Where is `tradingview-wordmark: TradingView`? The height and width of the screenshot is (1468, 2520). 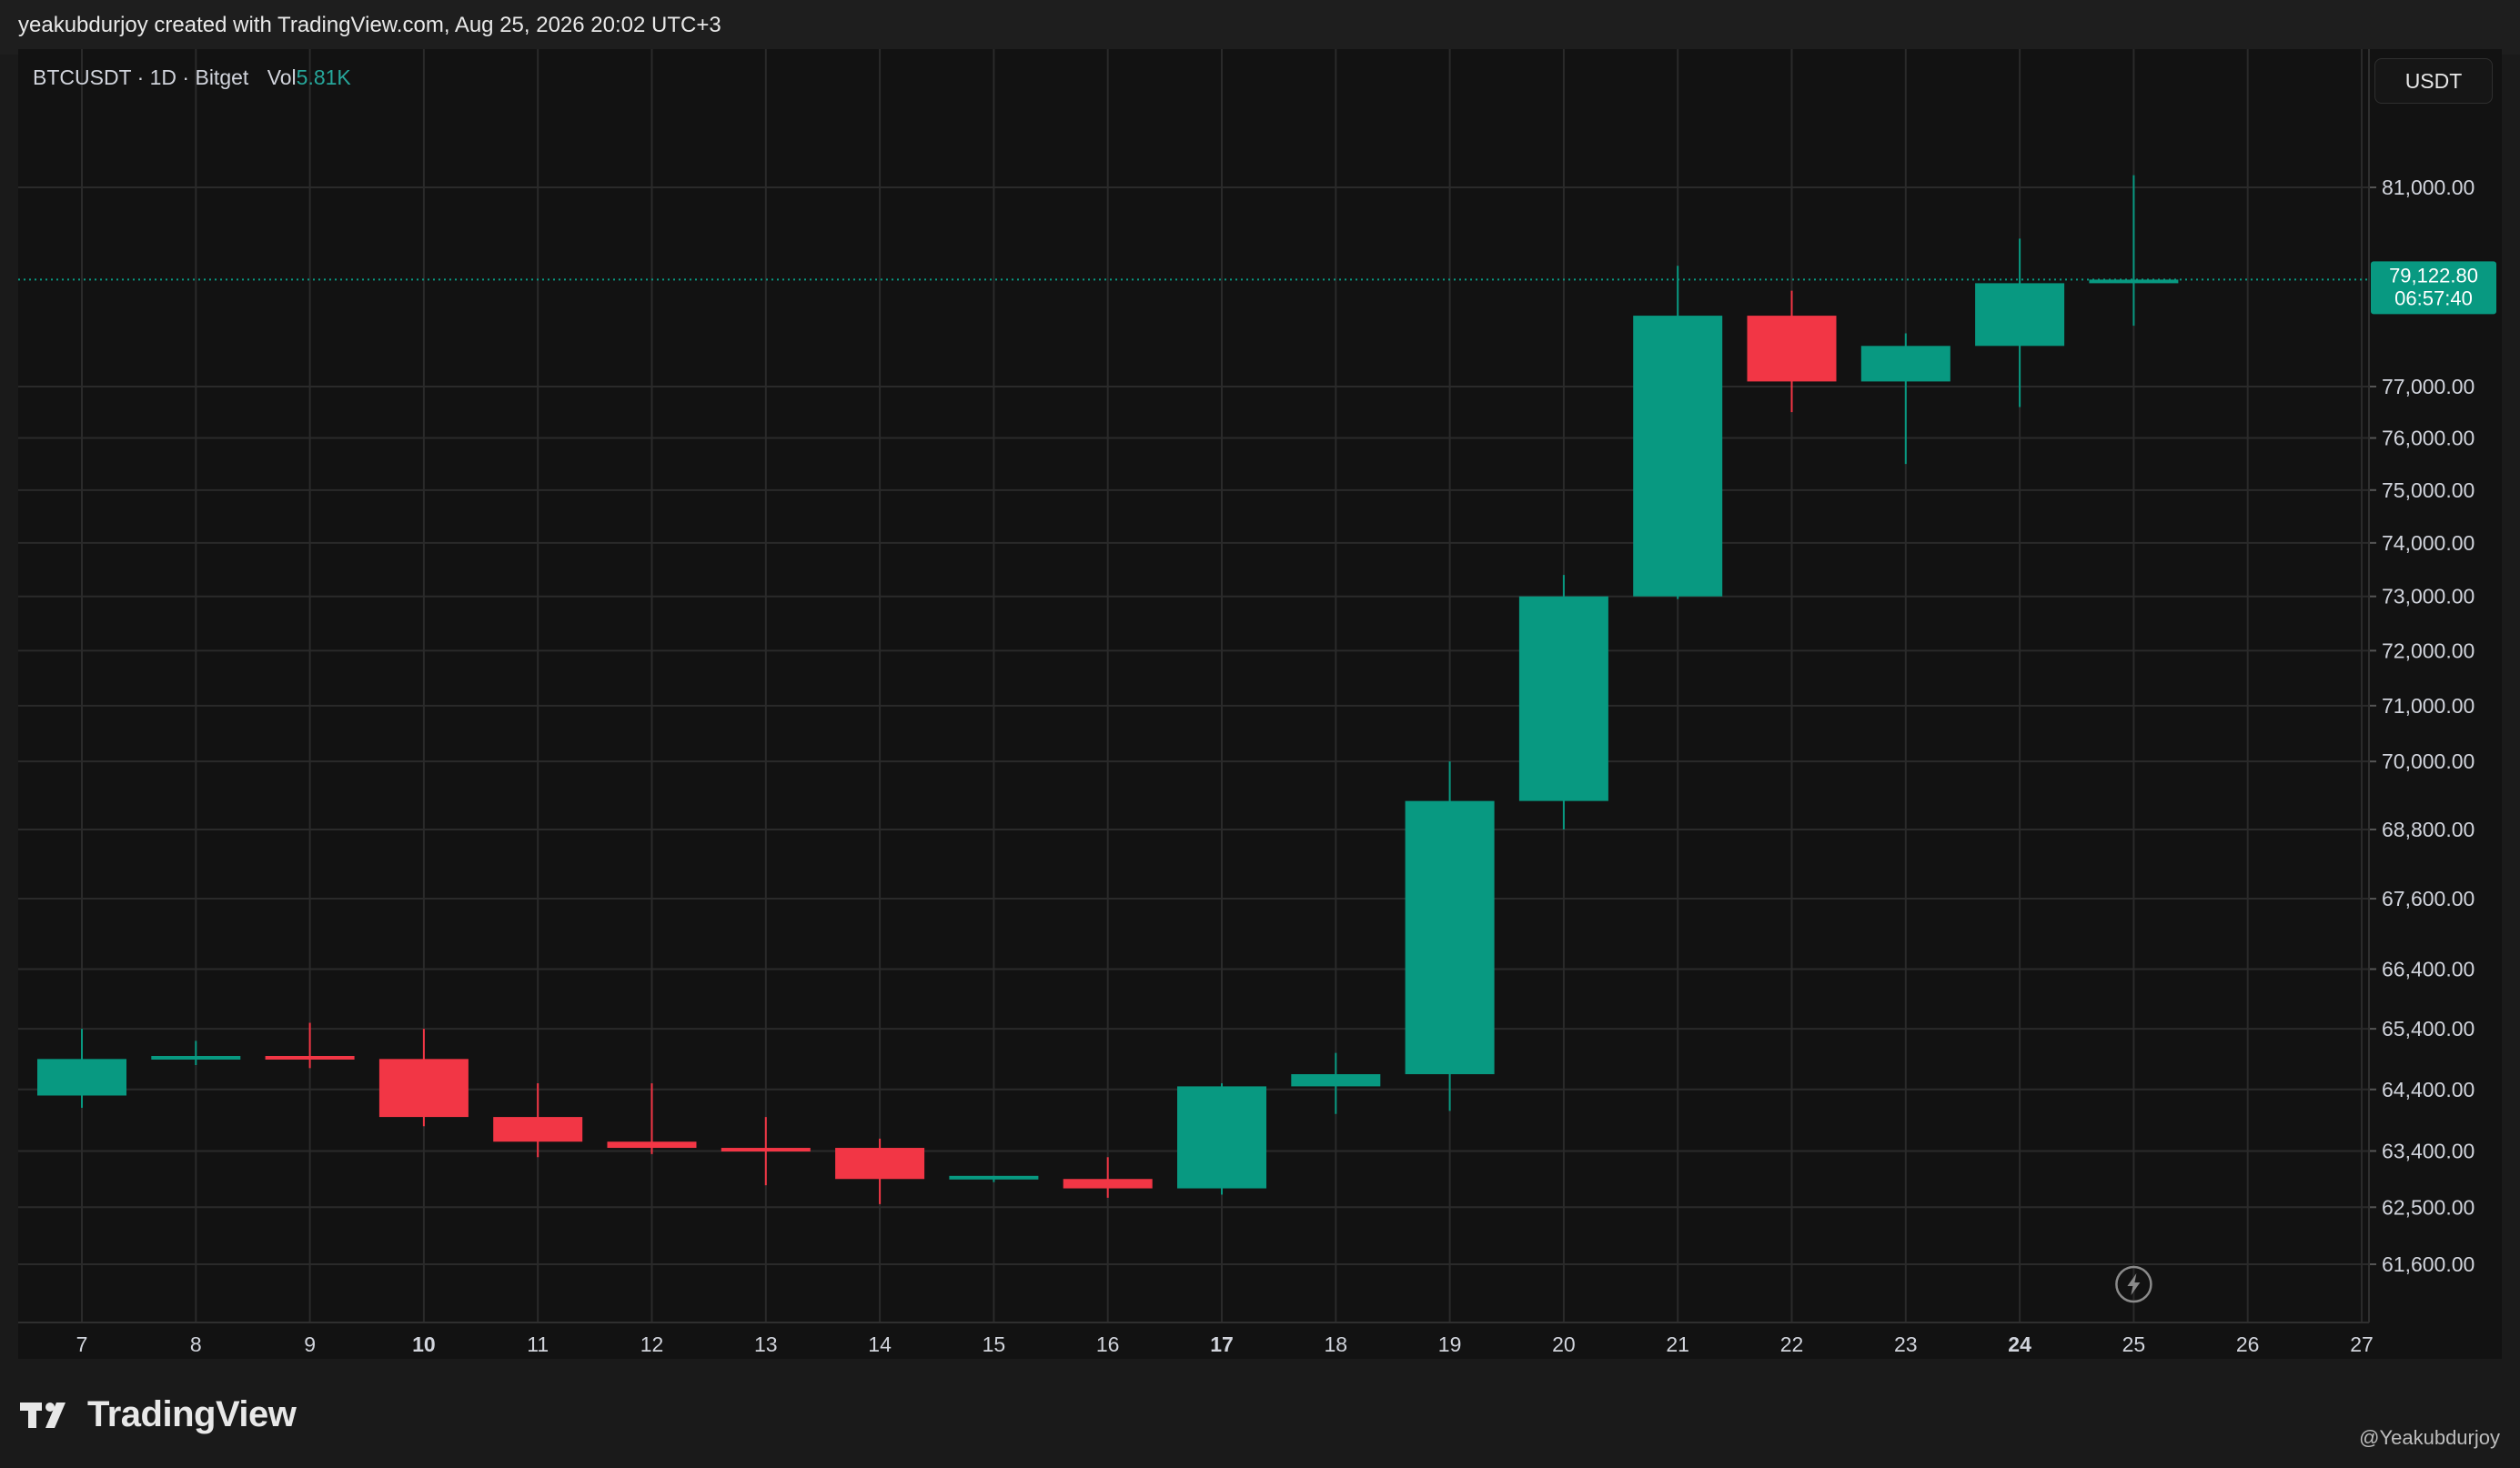
tradingview-wordmark: TradingView is located at coordinates (192, 1413).